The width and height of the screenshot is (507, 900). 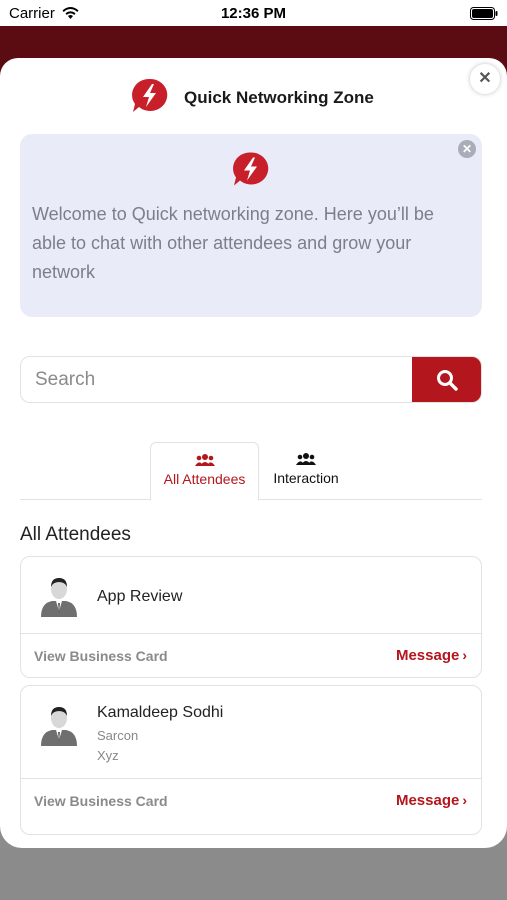 I want to click on search-bar, so click(x=251, y=379).